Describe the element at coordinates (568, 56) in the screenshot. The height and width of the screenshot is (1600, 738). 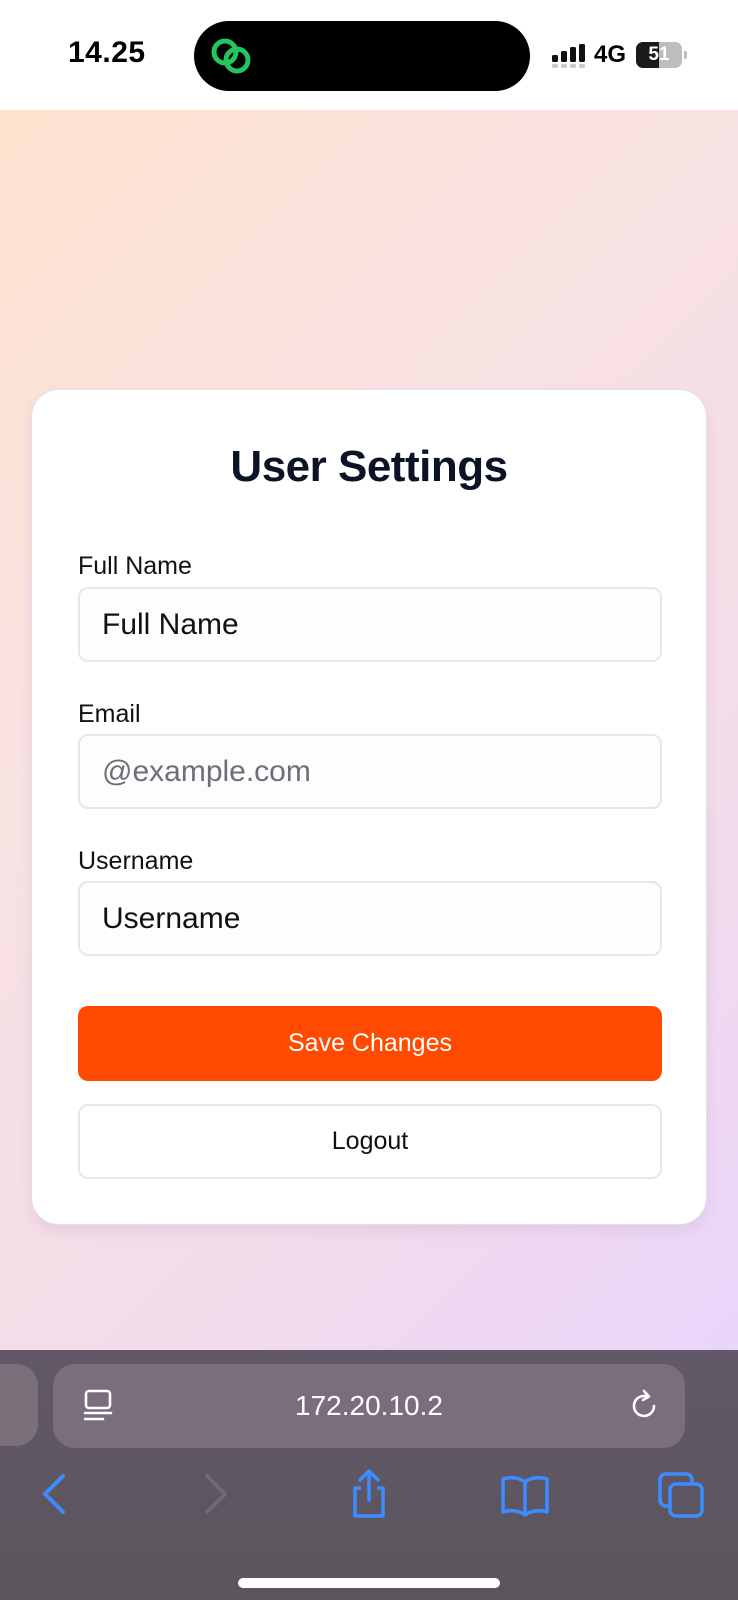
I see `cellular-signal-icon` at that location.